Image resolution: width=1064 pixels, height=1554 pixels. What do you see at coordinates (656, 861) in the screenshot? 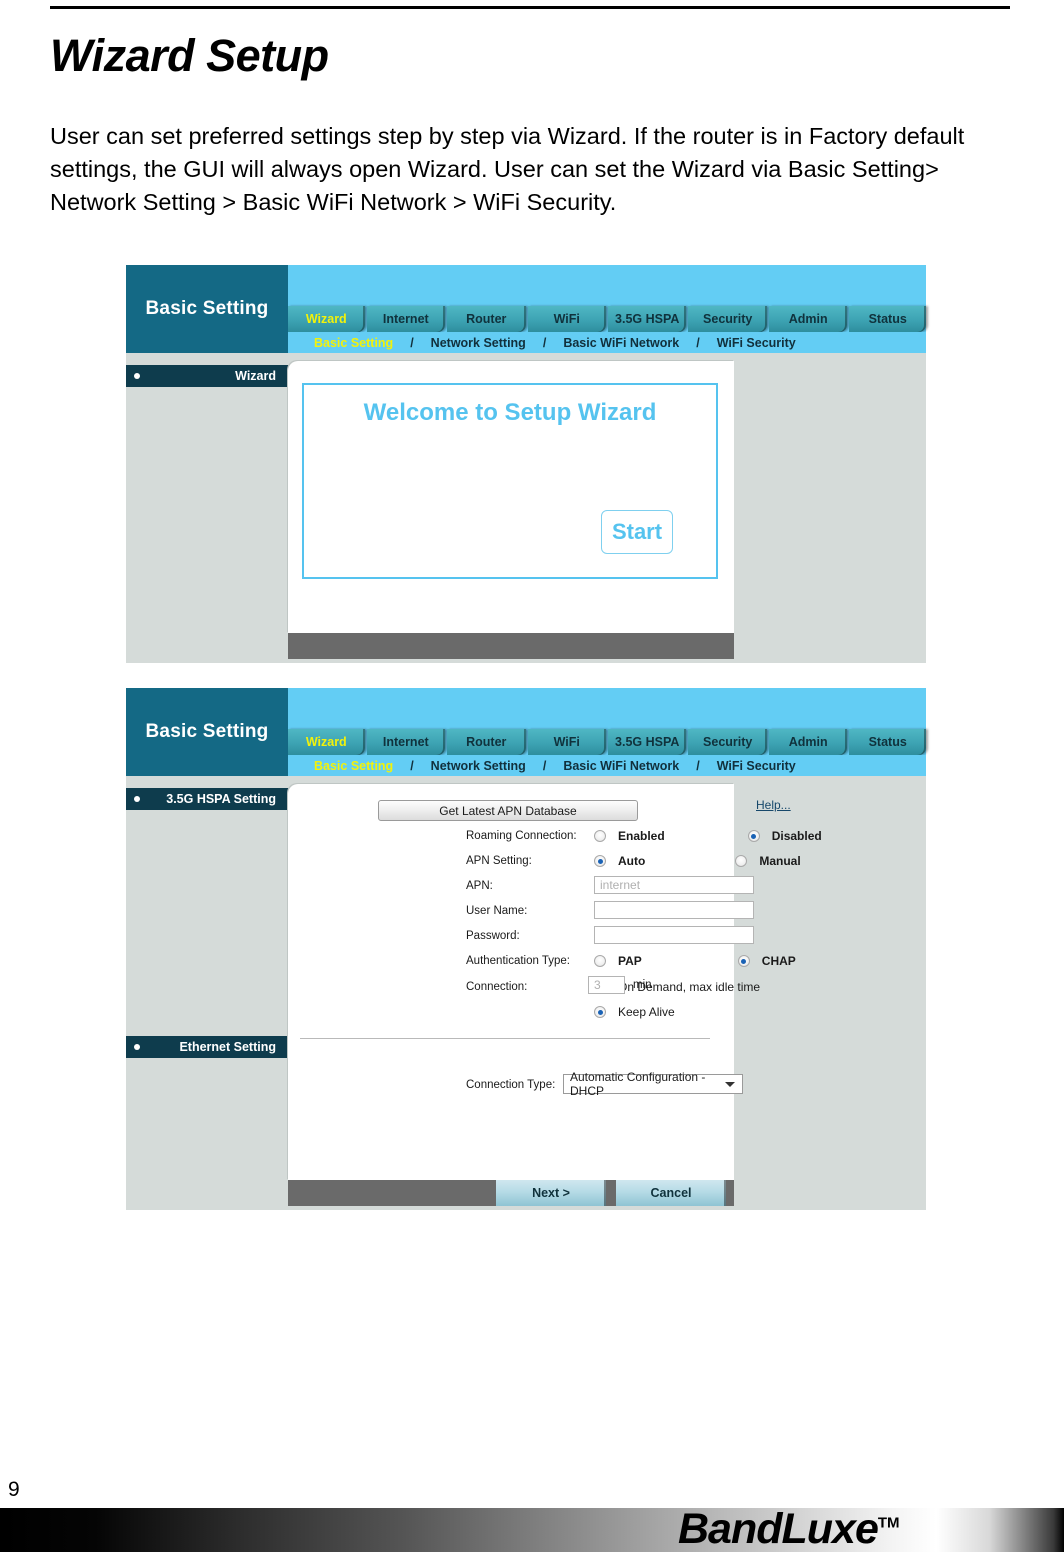
I see `apn-setting-row: APN Setting: Auto Manual` at bounding box center [656, 861].